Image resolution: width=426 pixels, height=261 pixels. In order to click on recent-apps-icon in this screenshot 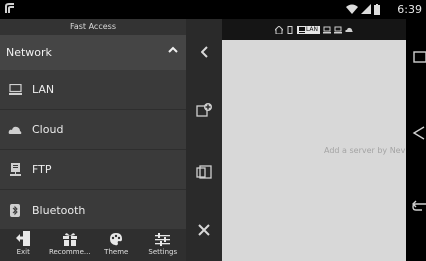, I will do `click(418, 57)`.